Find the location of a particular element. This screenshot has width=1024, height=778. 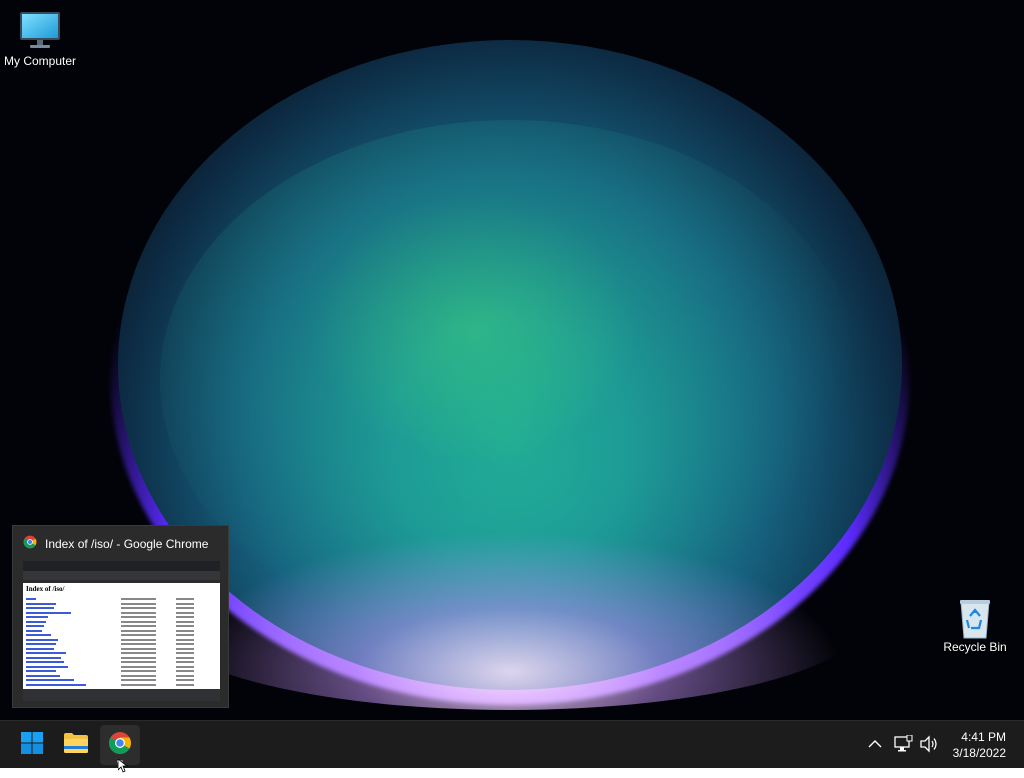

file-explorer-button is located at coordinates (76, 745).